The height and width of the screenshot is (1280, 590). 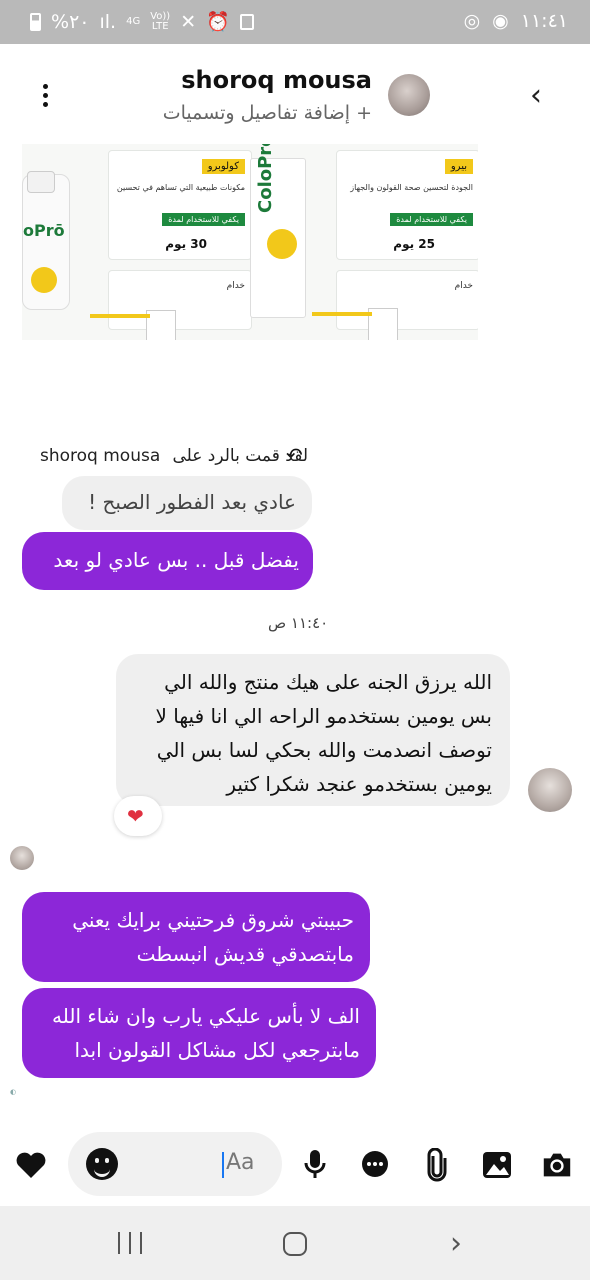 I want to click on card-days: 30 يوم, so click(x=186, y=244).